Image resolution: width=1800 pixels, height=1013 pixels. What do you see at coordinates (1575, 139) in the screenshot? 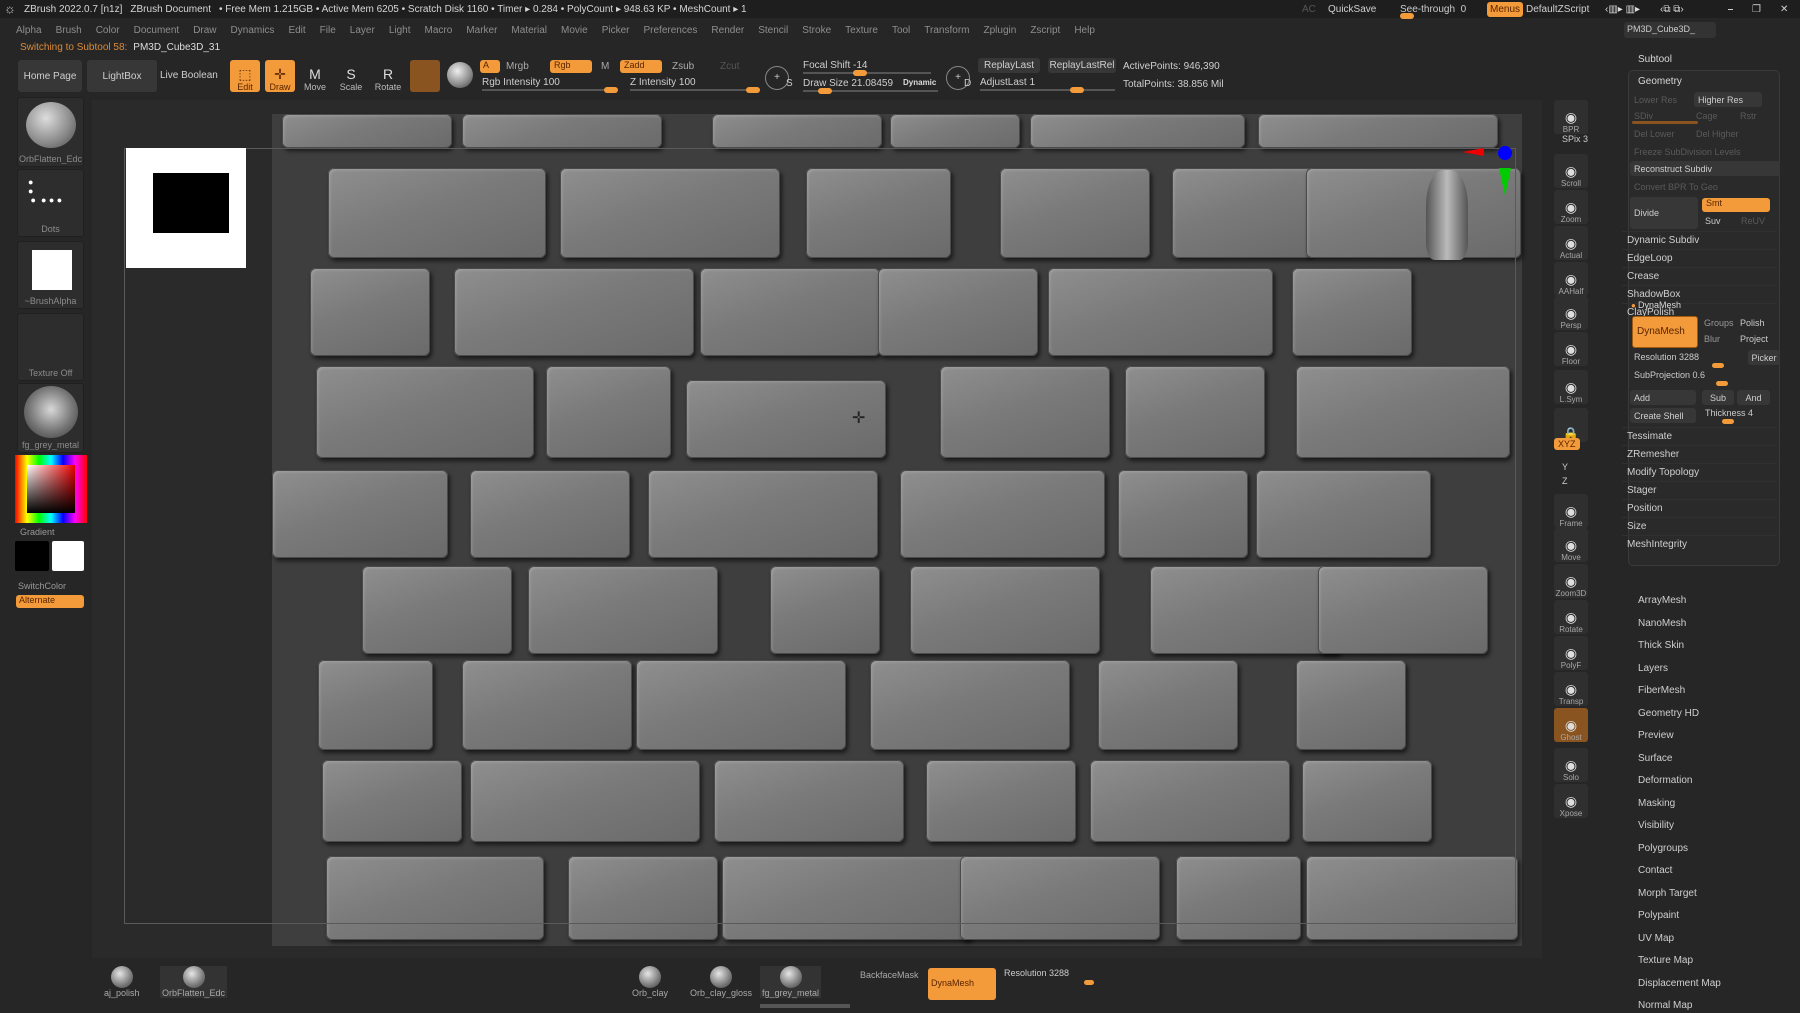
I see `view-spix-3-button: SPix 3` at bounding box center [1575, 139].